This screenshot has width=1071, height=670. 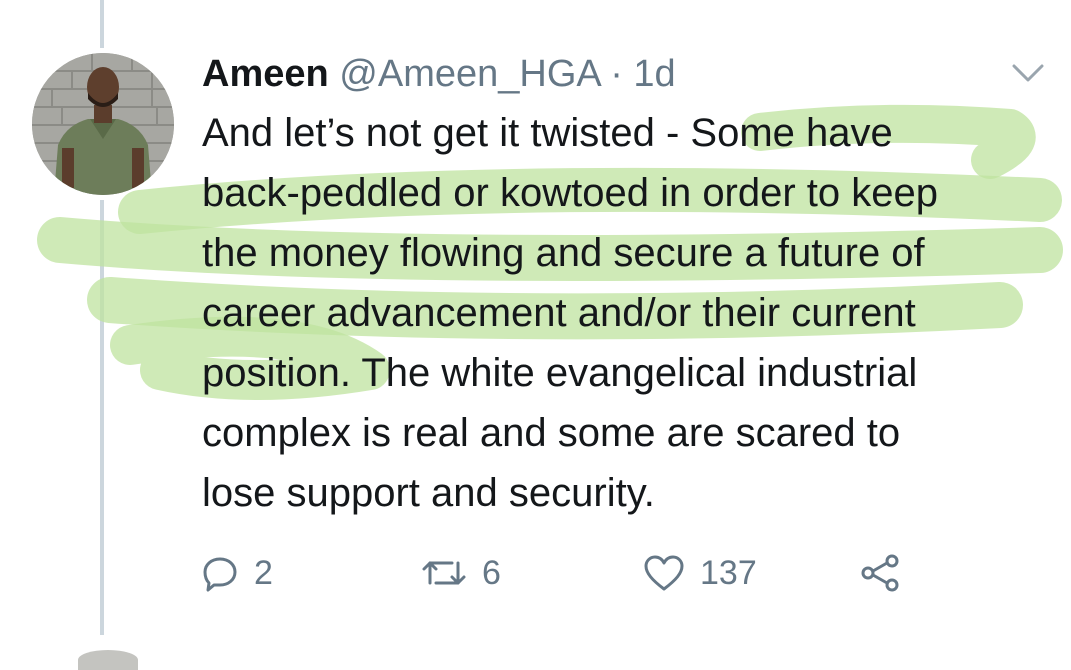 I want to click on tweet-text-line: career advancement and/or their current, so click(x=559, y=313).